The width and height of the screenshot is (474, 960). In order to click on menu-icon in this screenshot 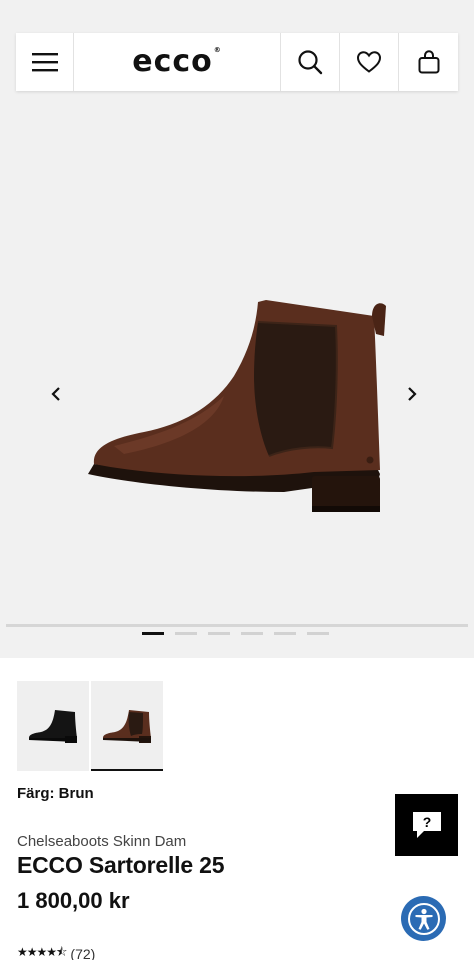, I will do `click(44, 62)`.